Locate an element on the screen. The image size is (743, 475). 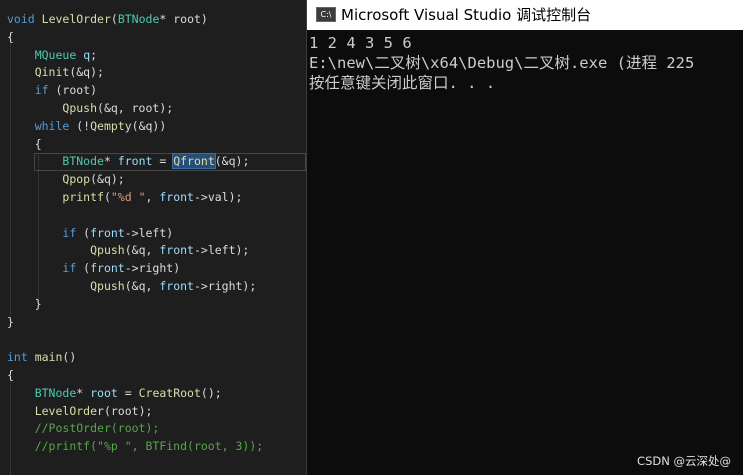
code-token: Qinit is located at coordinates (52, 72).